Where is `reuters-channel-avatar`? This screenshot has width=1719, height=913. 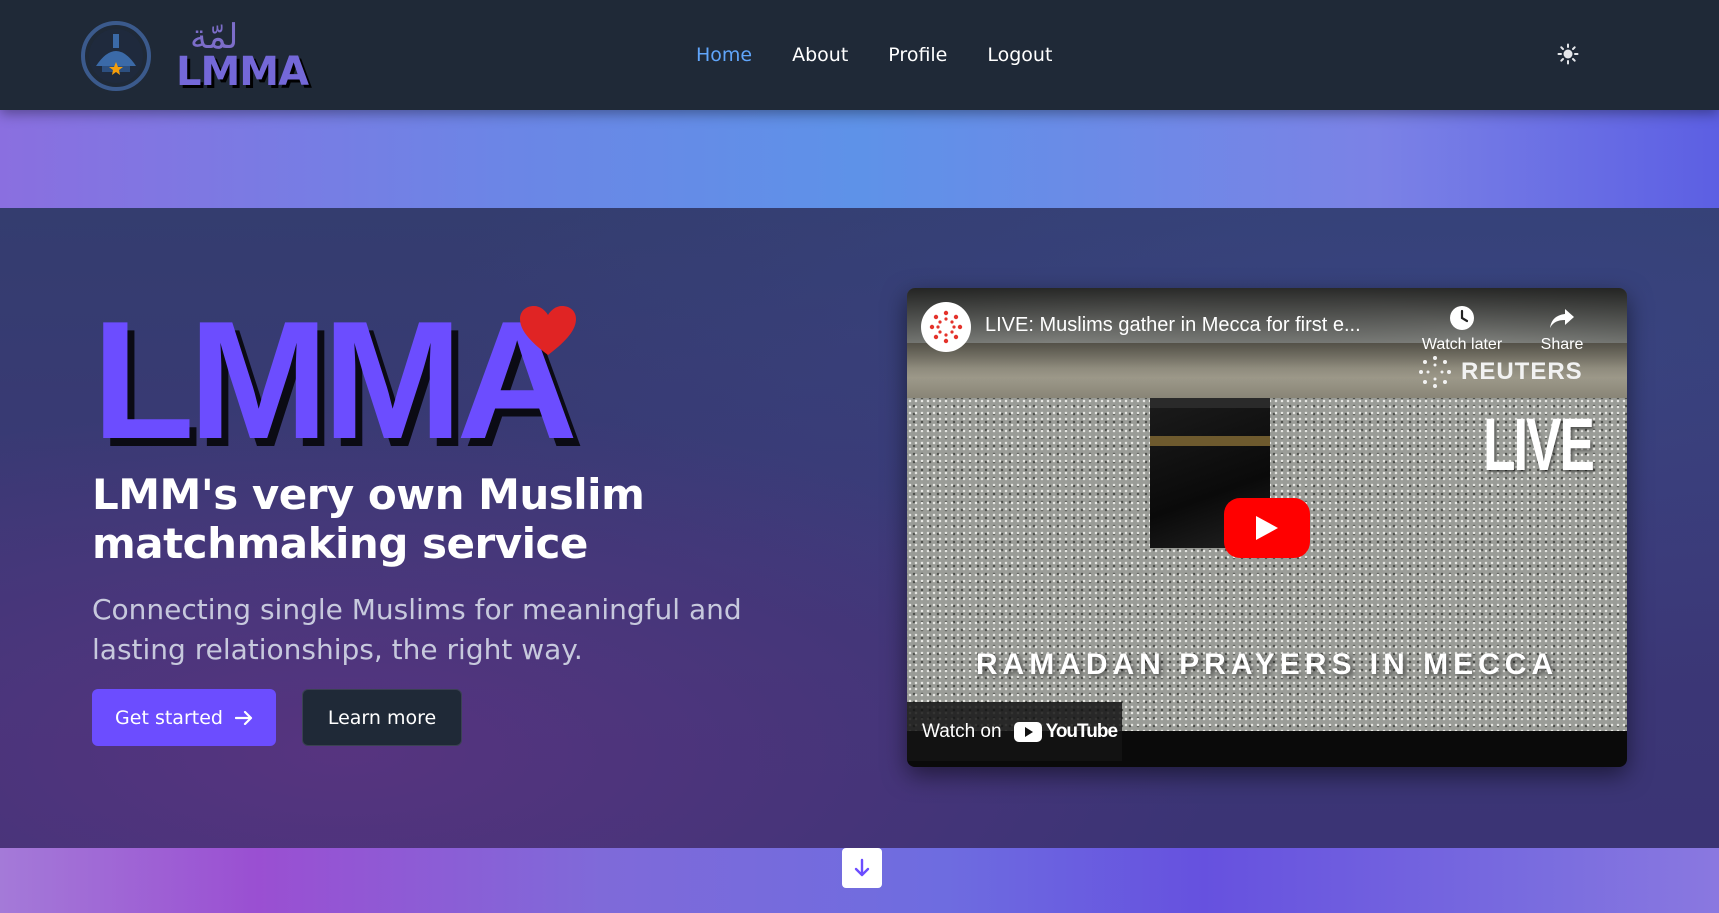 reuters-channel-avatar is located at coordinates (946, 327).